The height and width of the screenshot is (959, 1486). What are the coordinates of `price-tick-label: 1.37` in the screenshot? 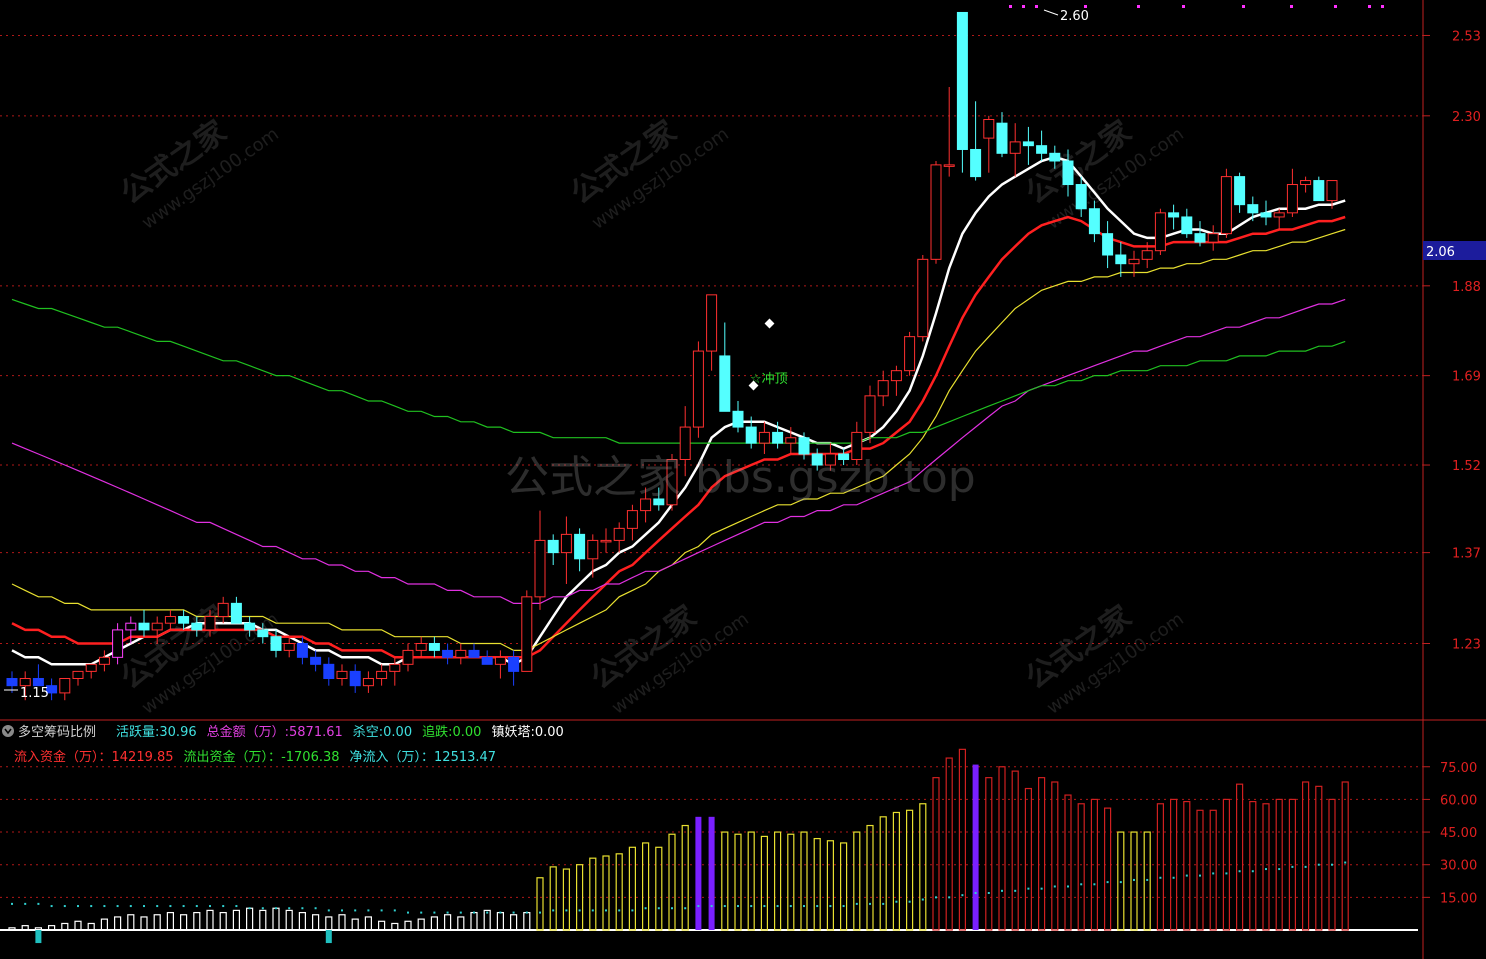 It's located at (1466, 554).